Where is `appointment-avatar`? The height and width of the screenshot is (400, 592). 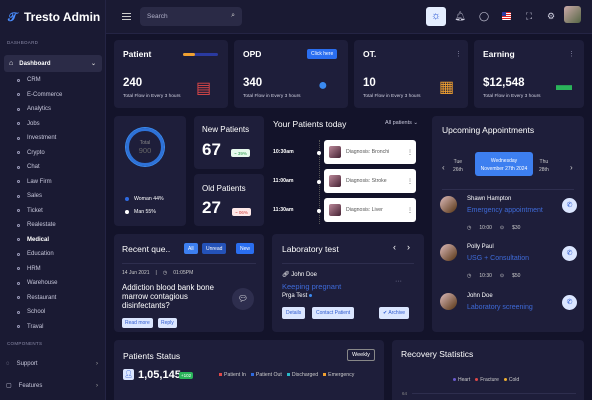 appointment-avatar is located at coordinates (448, 301).